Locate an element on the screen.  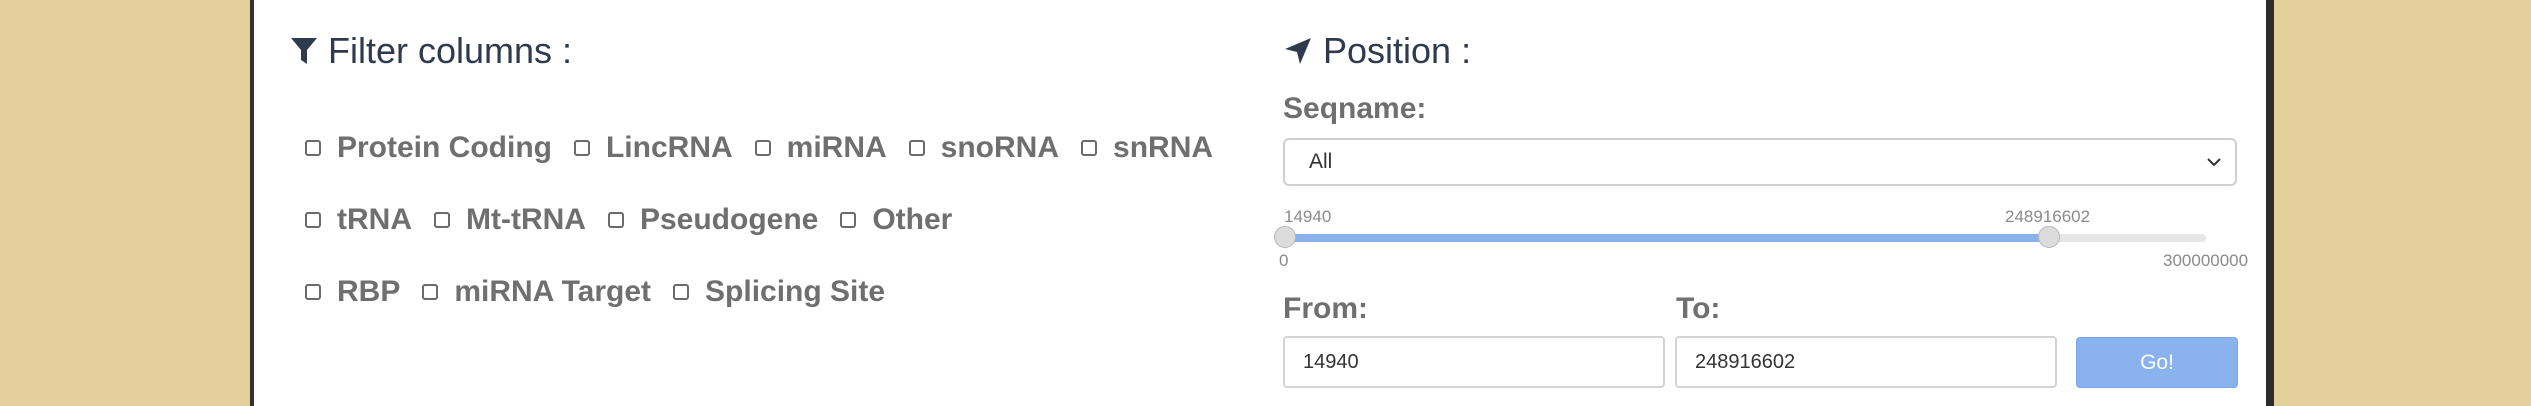
filter-row-3: RBP miRNA Target Splicing Site is located at coordinates (606, 292).